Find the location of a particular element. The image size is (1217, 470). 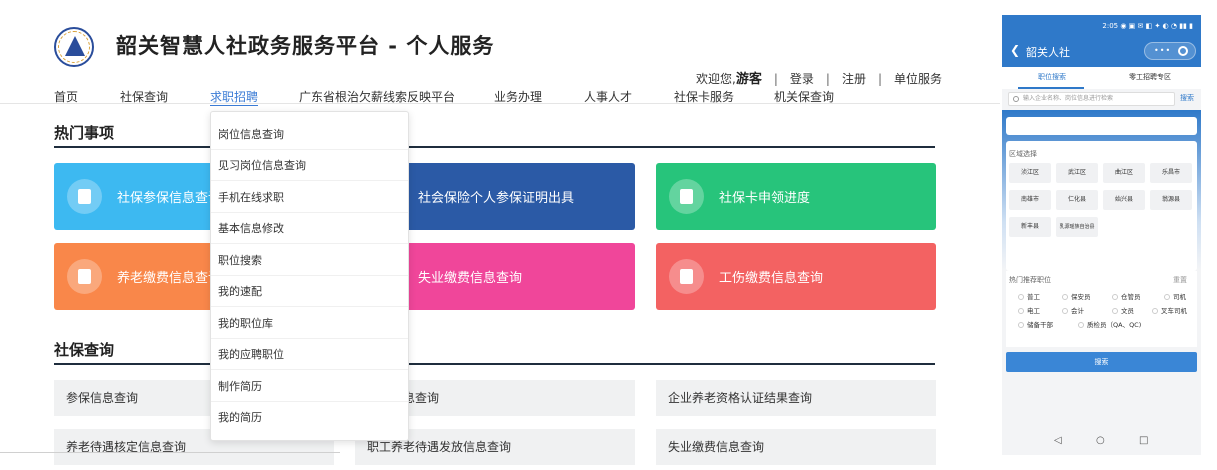

dropdown-item-my-applications: 我的应聘职位 is located at coordinates (309, 354).